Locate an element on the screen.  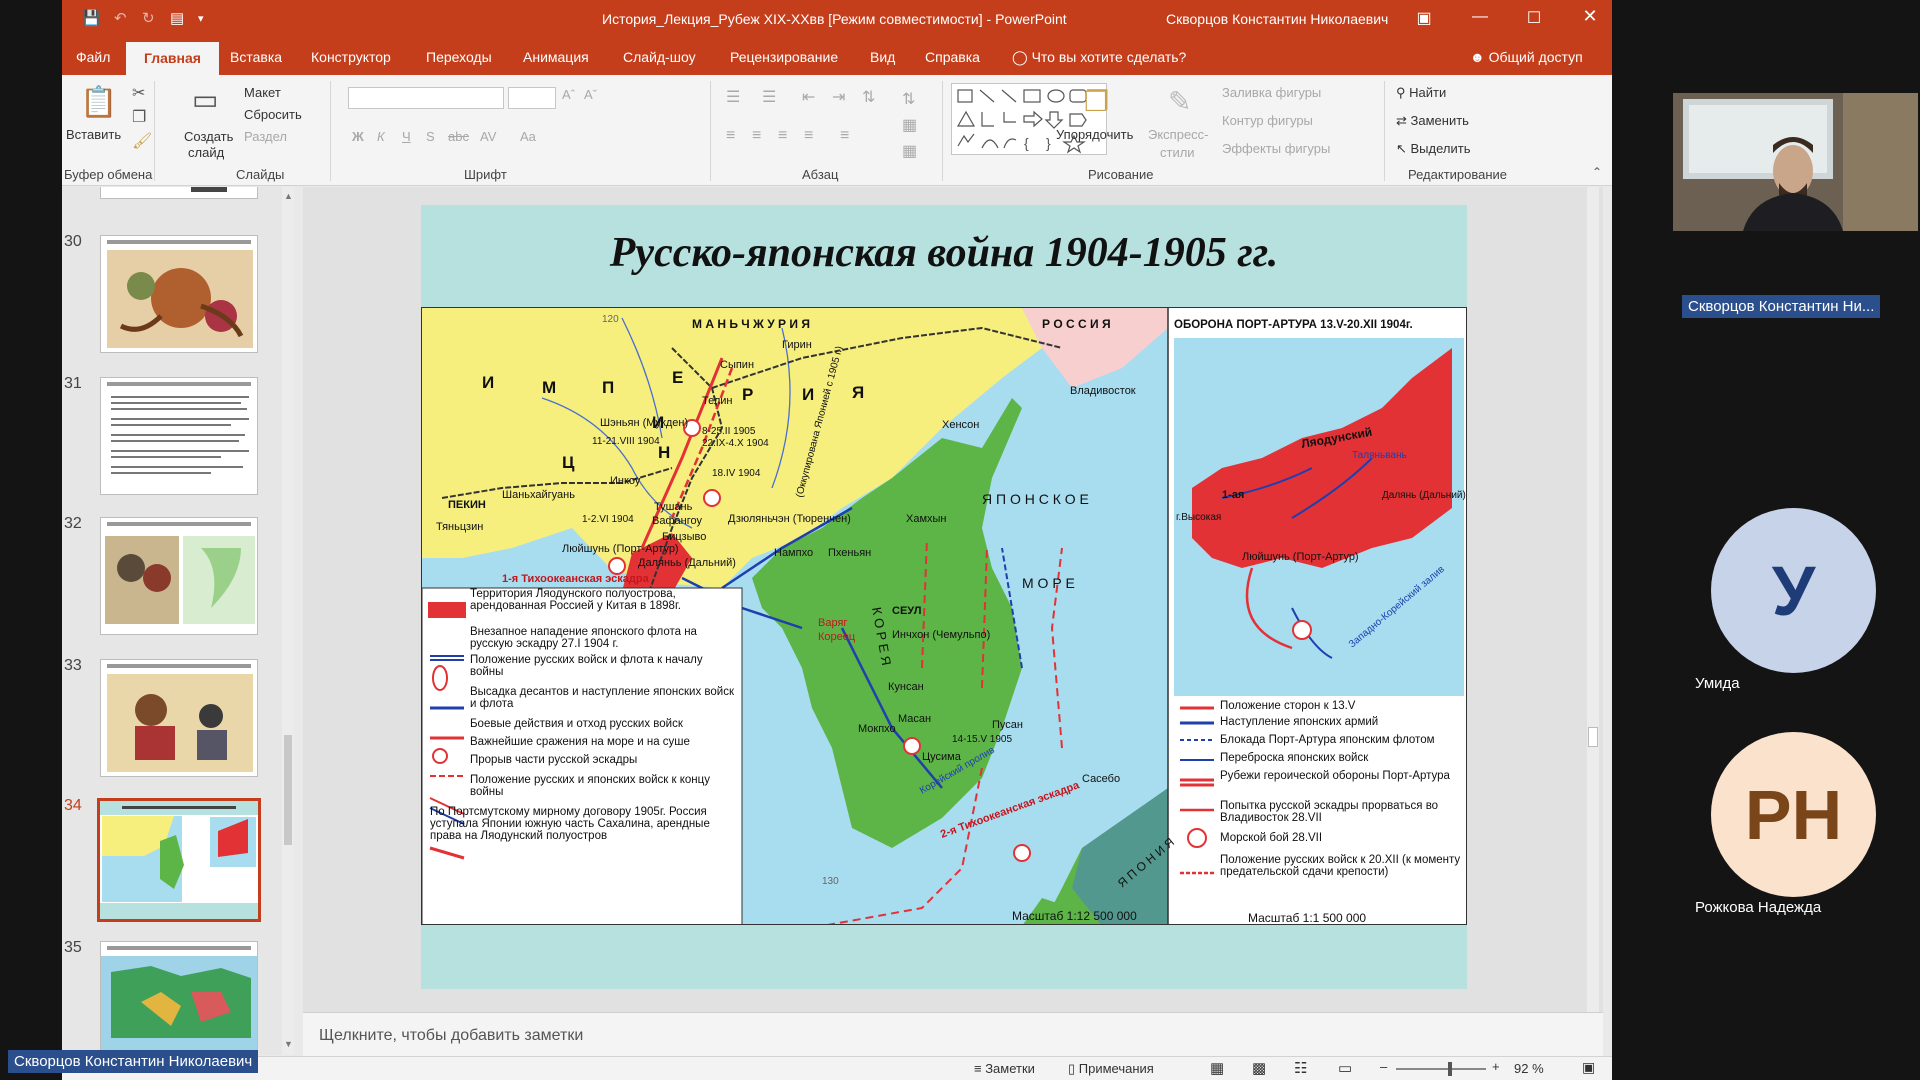
zoom-slider-thumb is located at coordinates (1450, 1069).